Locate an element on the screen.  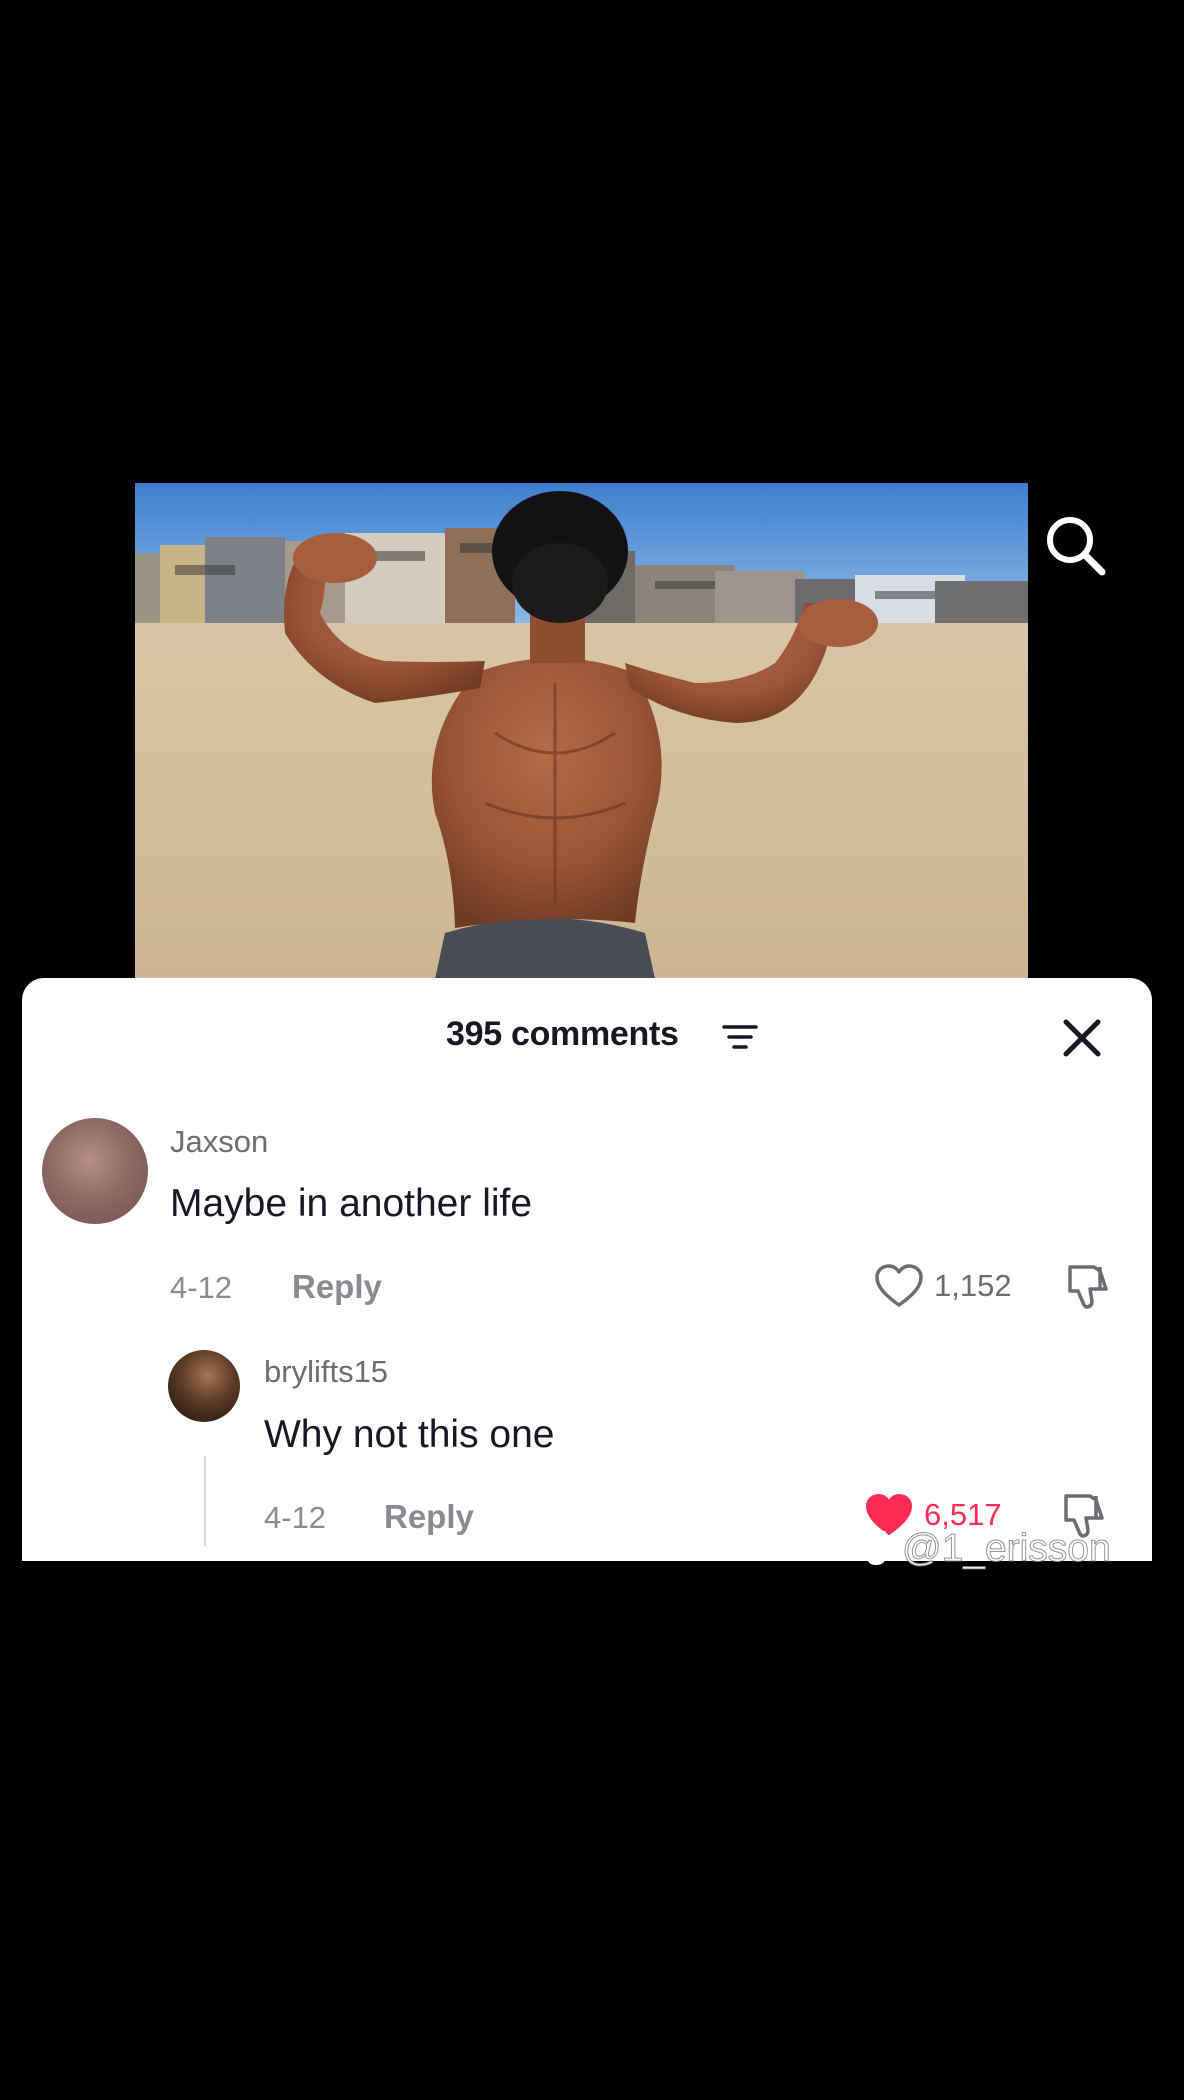
heart-icon is located at coordinates (899, 1285).